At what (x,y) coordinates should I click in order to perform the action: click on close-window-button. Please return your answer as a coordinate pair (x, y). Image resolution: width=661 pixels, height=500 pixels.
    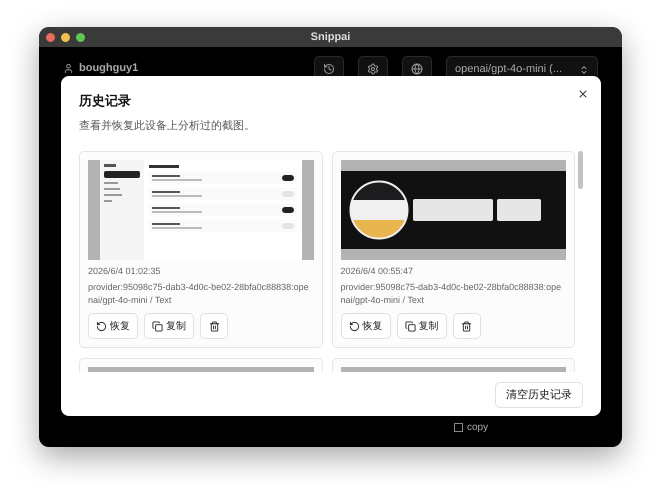
    Looking at the image, I should click on (50, 37).